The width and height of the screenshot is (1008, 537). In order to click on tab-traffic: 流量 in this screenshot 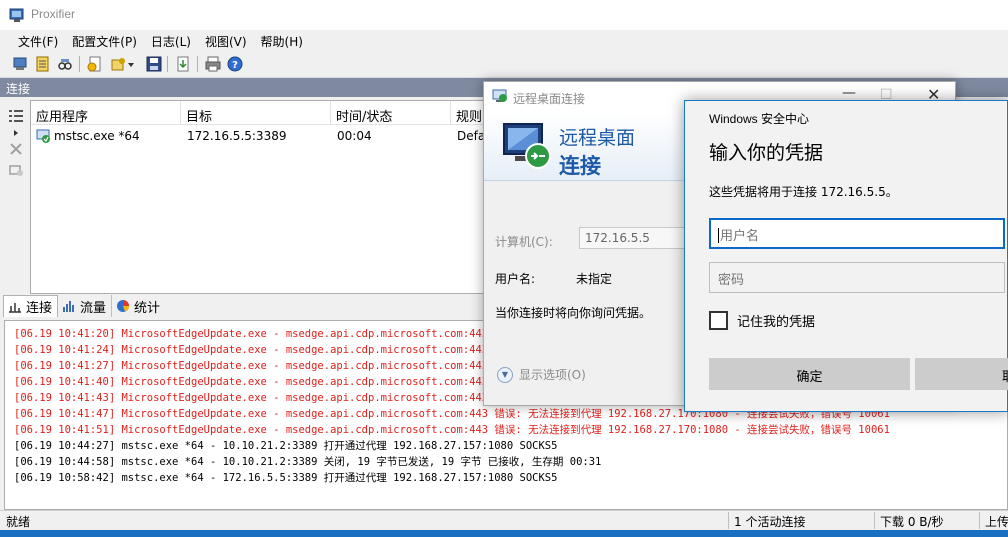, I will do `click(85, 306)`.